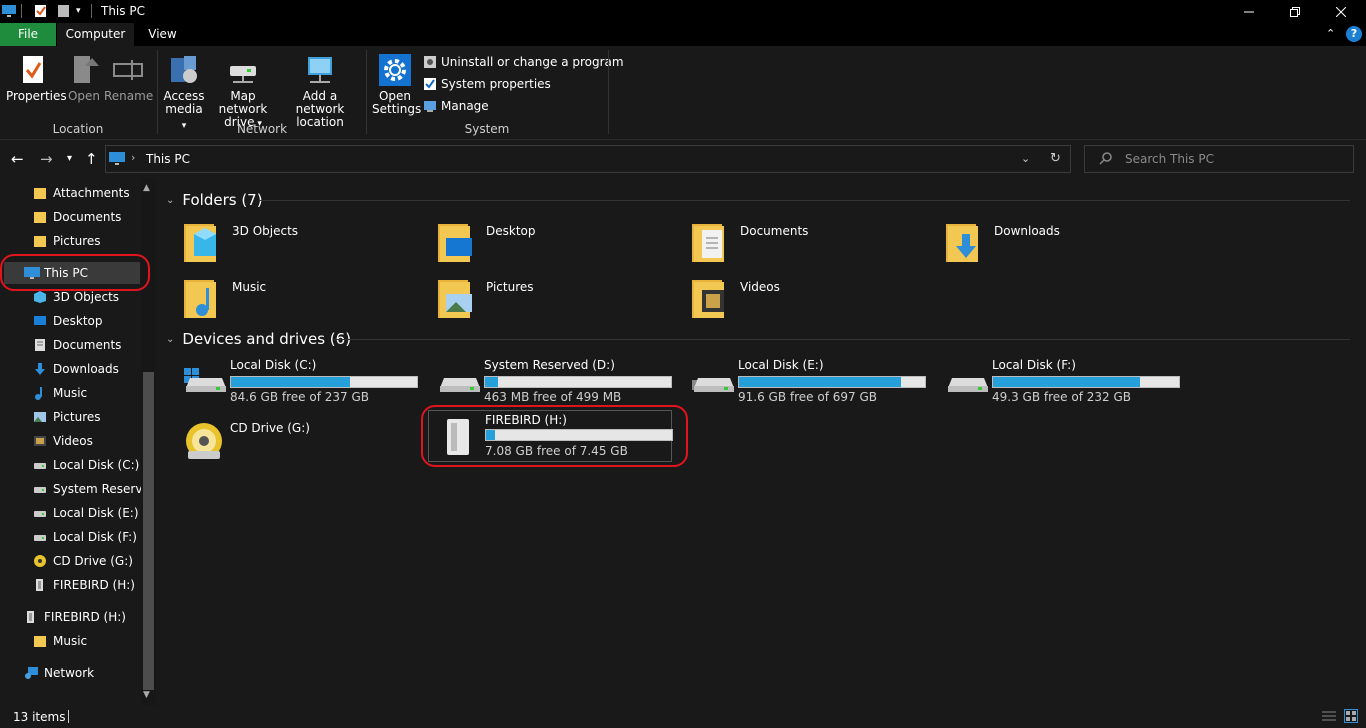 This screenshot has width=1366, height=728. Describe the element at coordinates (117, 160) in the screenshot. I see `computer-icon` at that location.